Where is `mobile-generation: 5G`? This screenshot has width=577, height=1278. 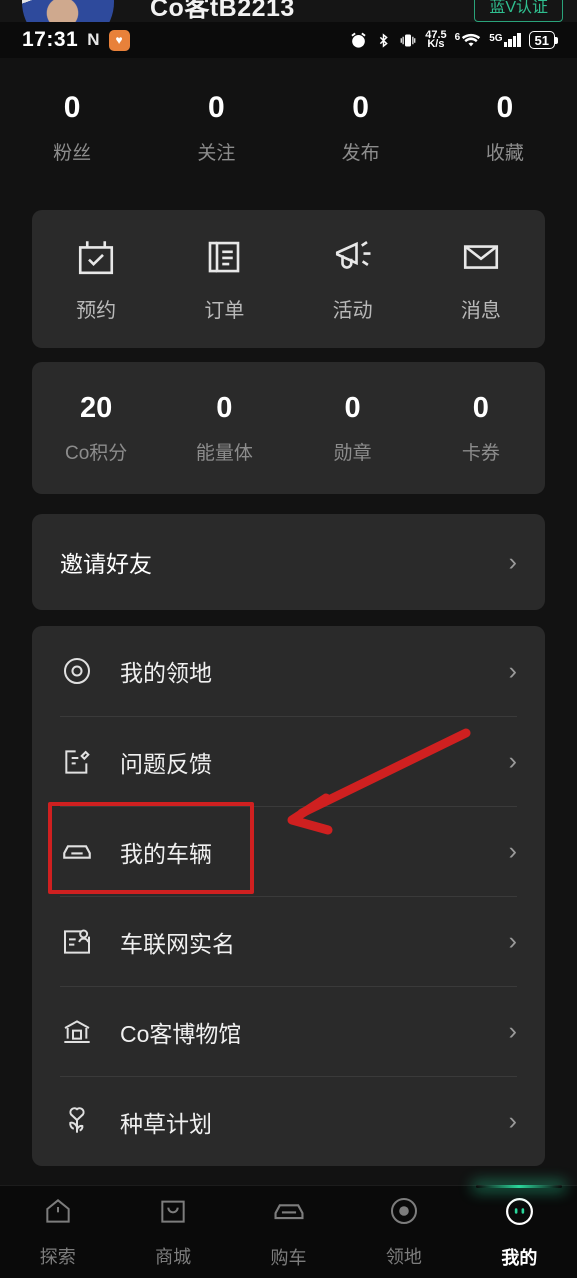 mobile-generation: 5G is located at coordinates (496, 38).